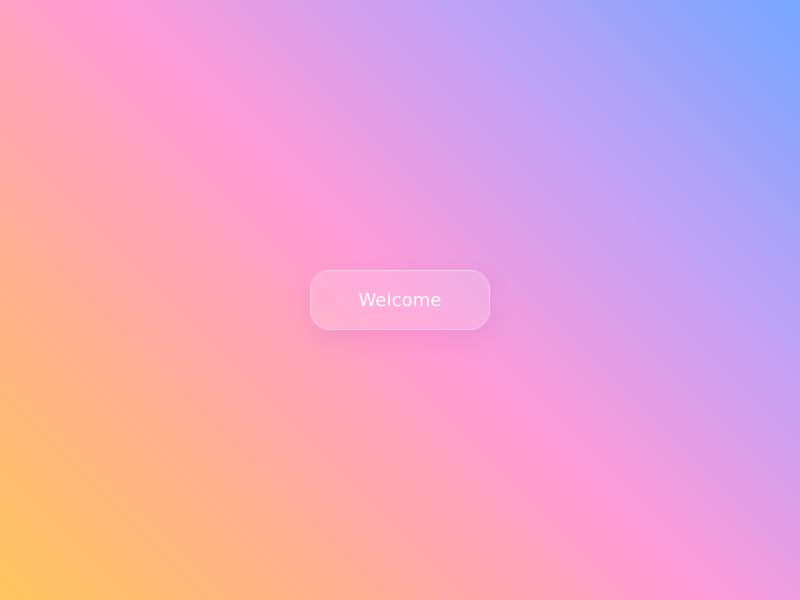 The image size is (800, 600). I want to click on welcome-button: Welcome, so click(400, 300).